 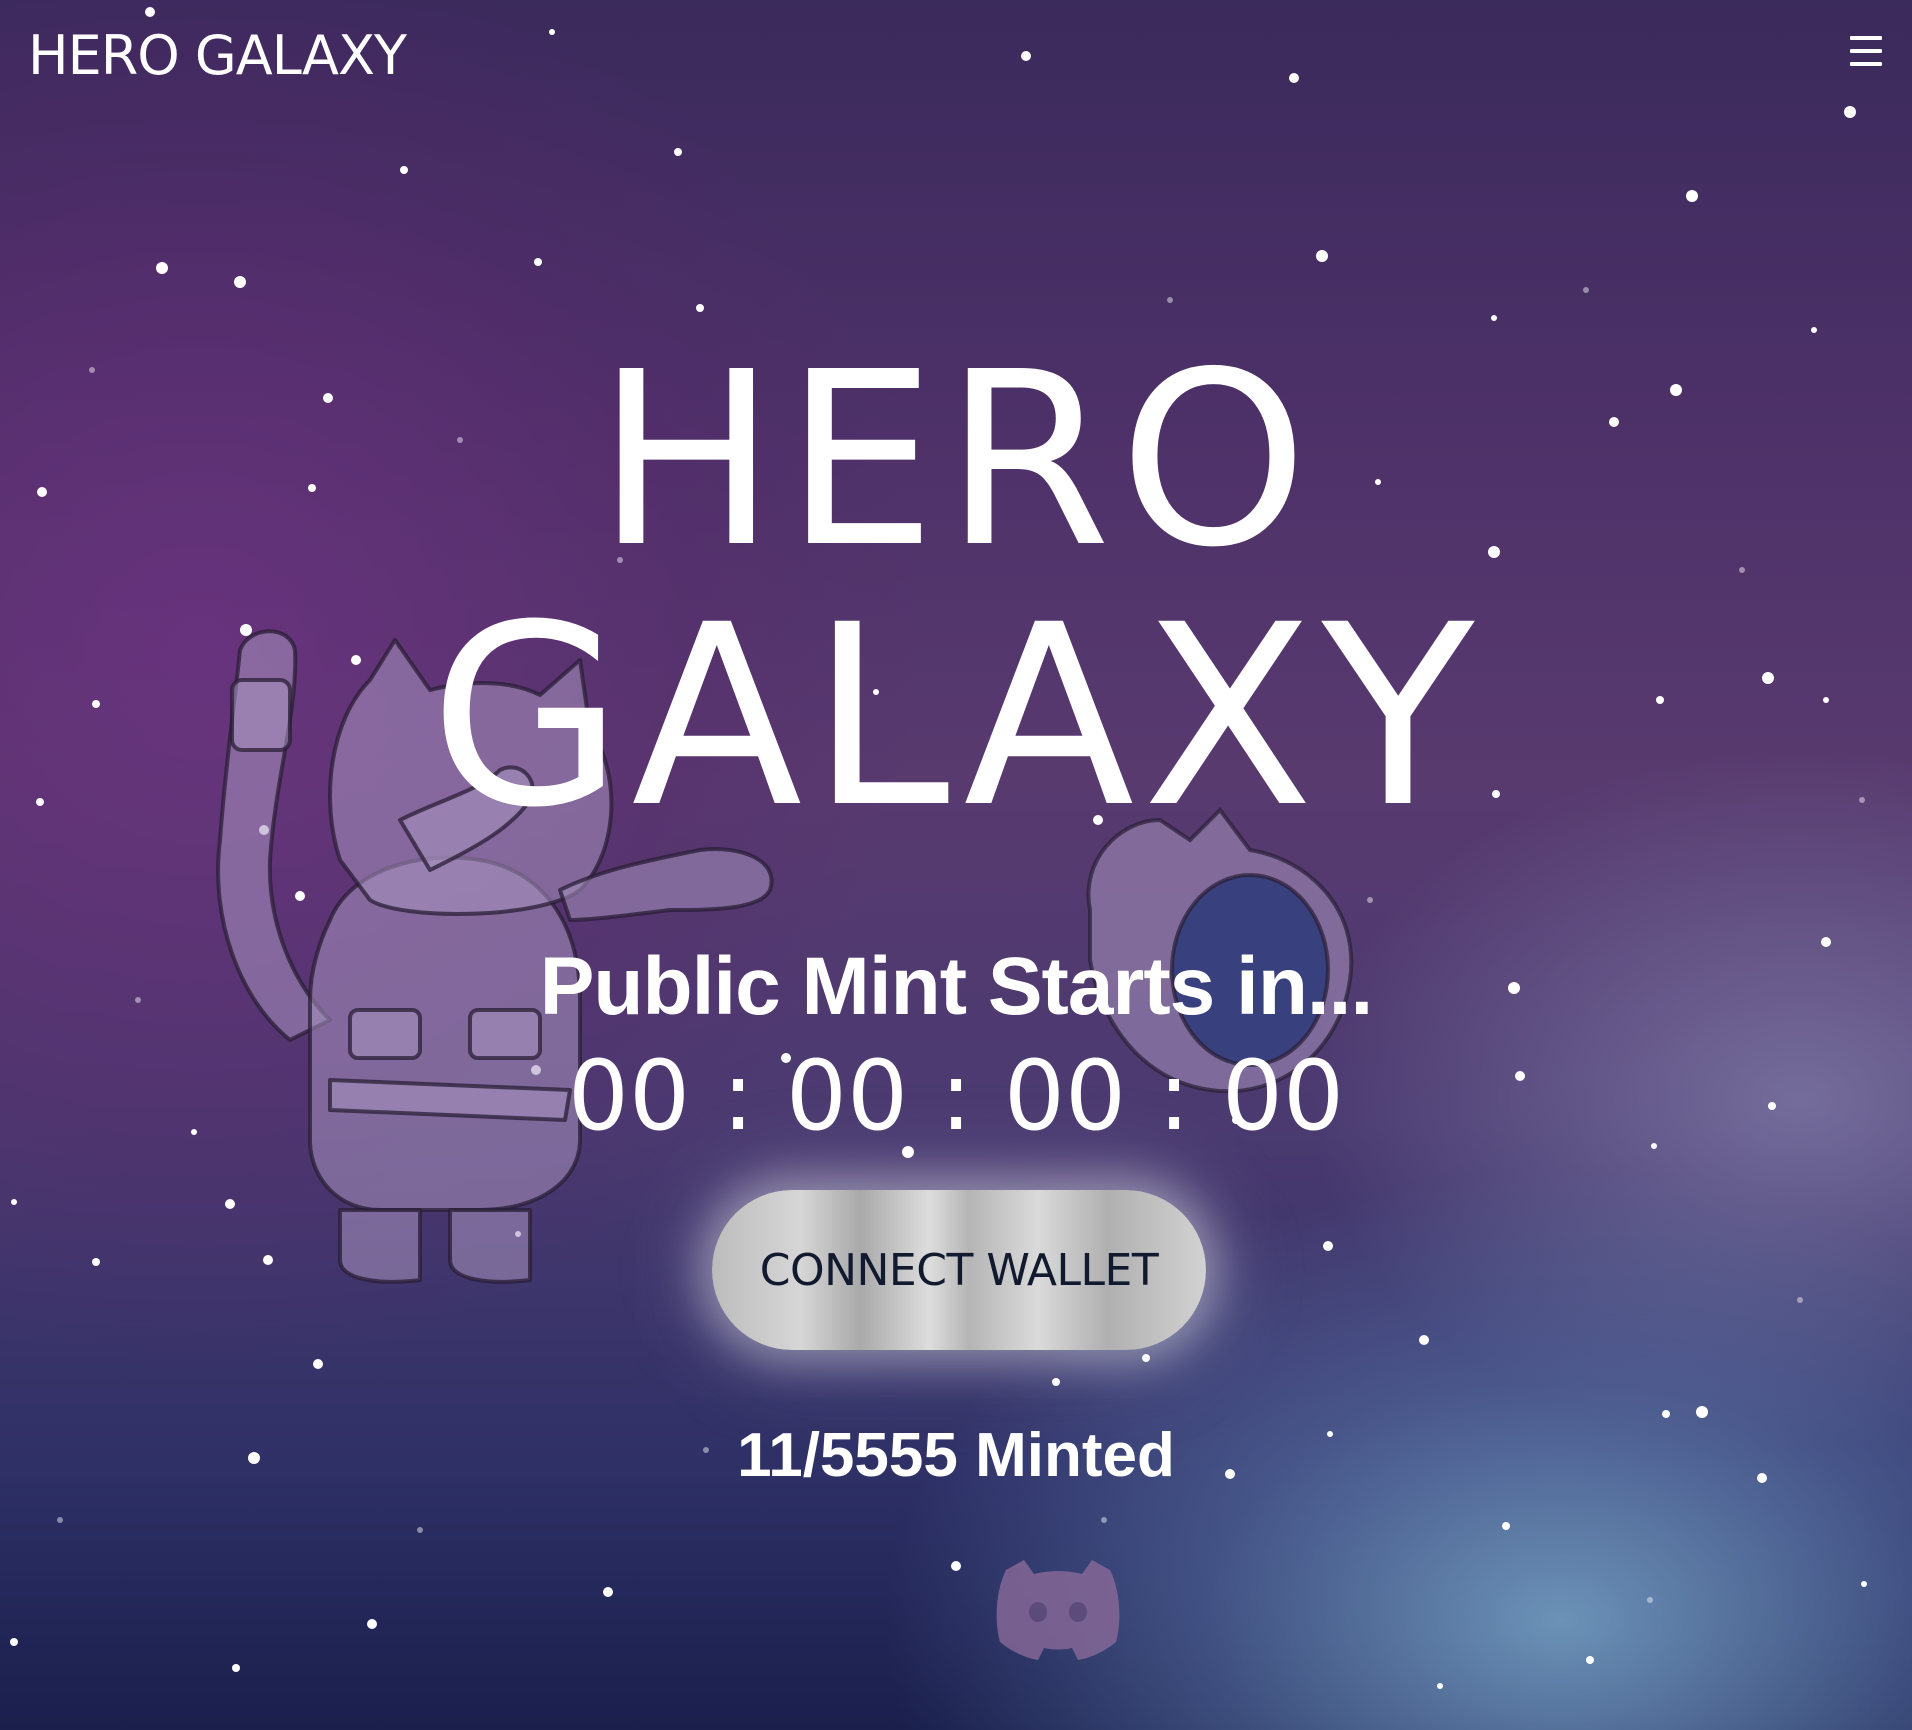 I want to click on hamburger-menu-icon, so click(x=1866, y=51).